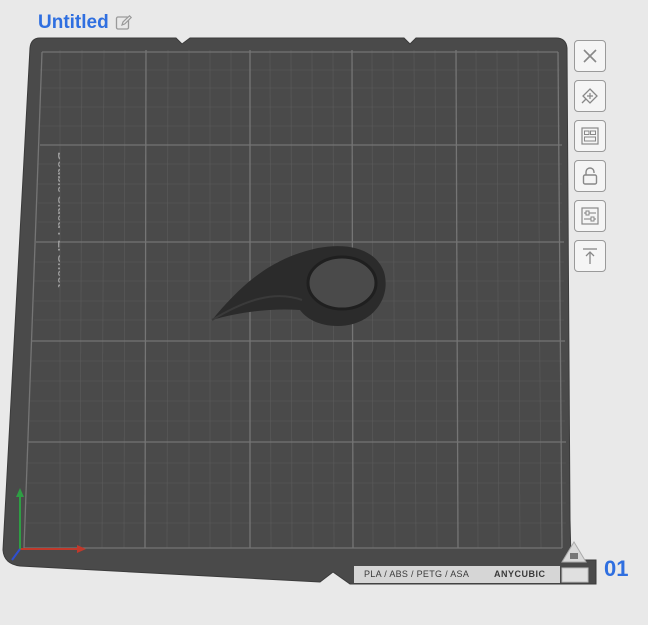 This screenshot has height=625, width=648. I want to click on plate-number: 01, so click(616, 569).